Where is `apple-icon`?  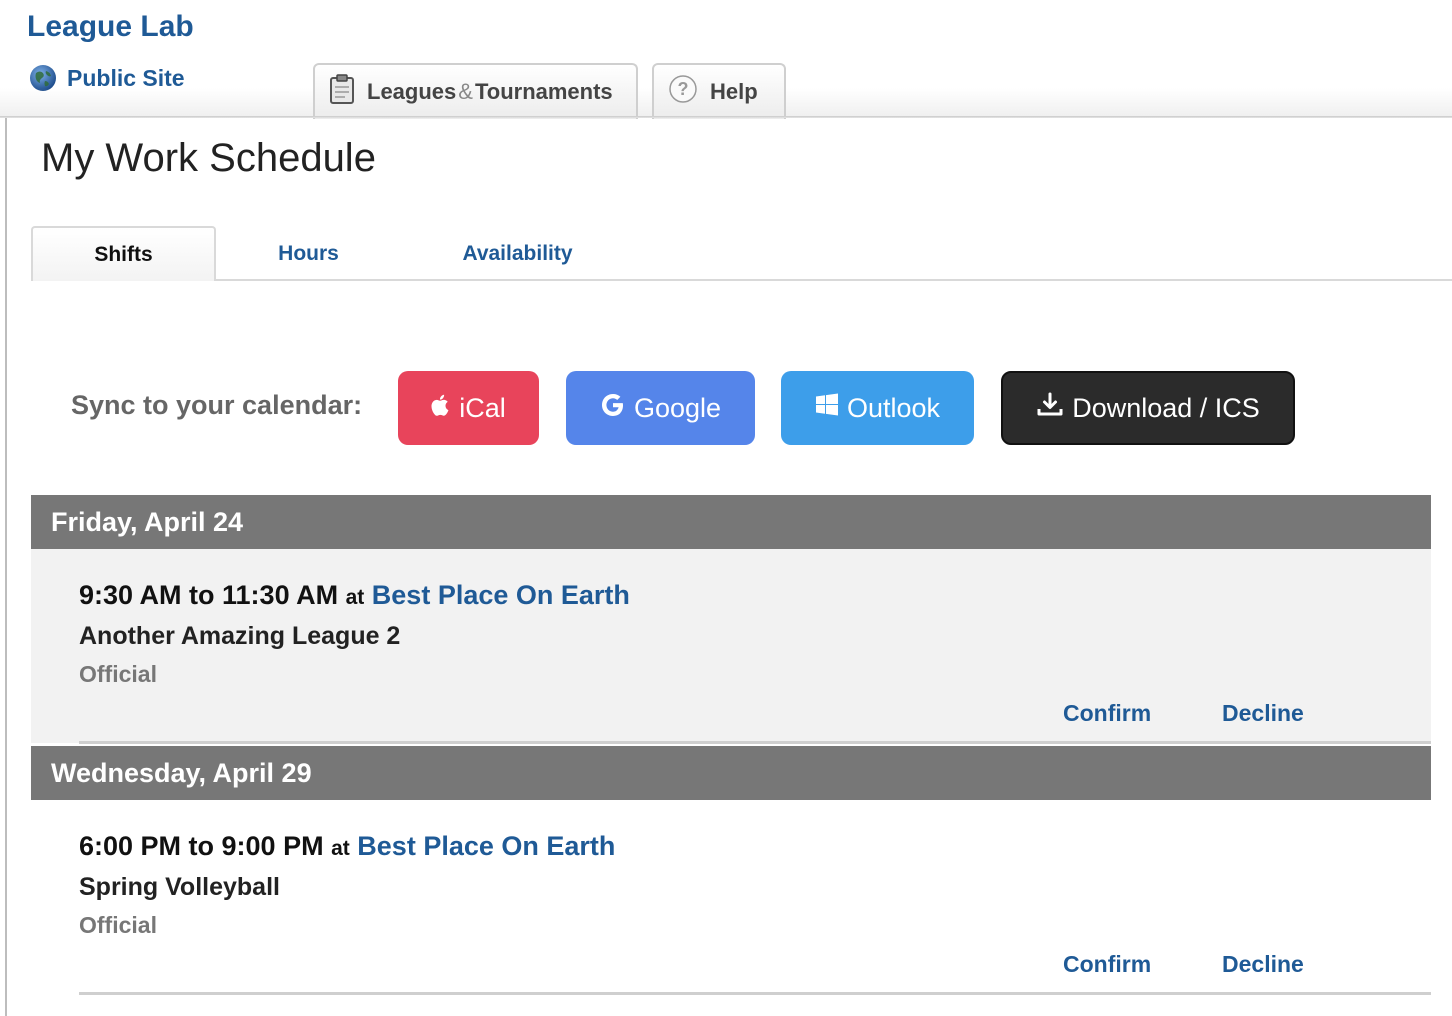
apple-icon is located at coordinates (441, 408).